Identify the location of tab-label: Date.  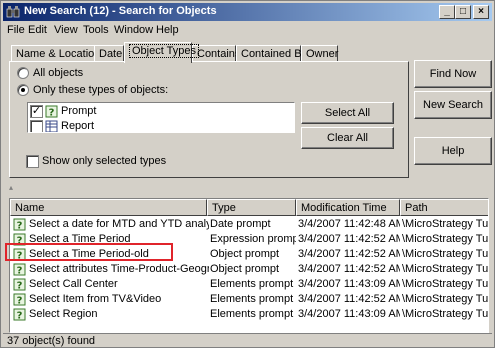
(111, 54).